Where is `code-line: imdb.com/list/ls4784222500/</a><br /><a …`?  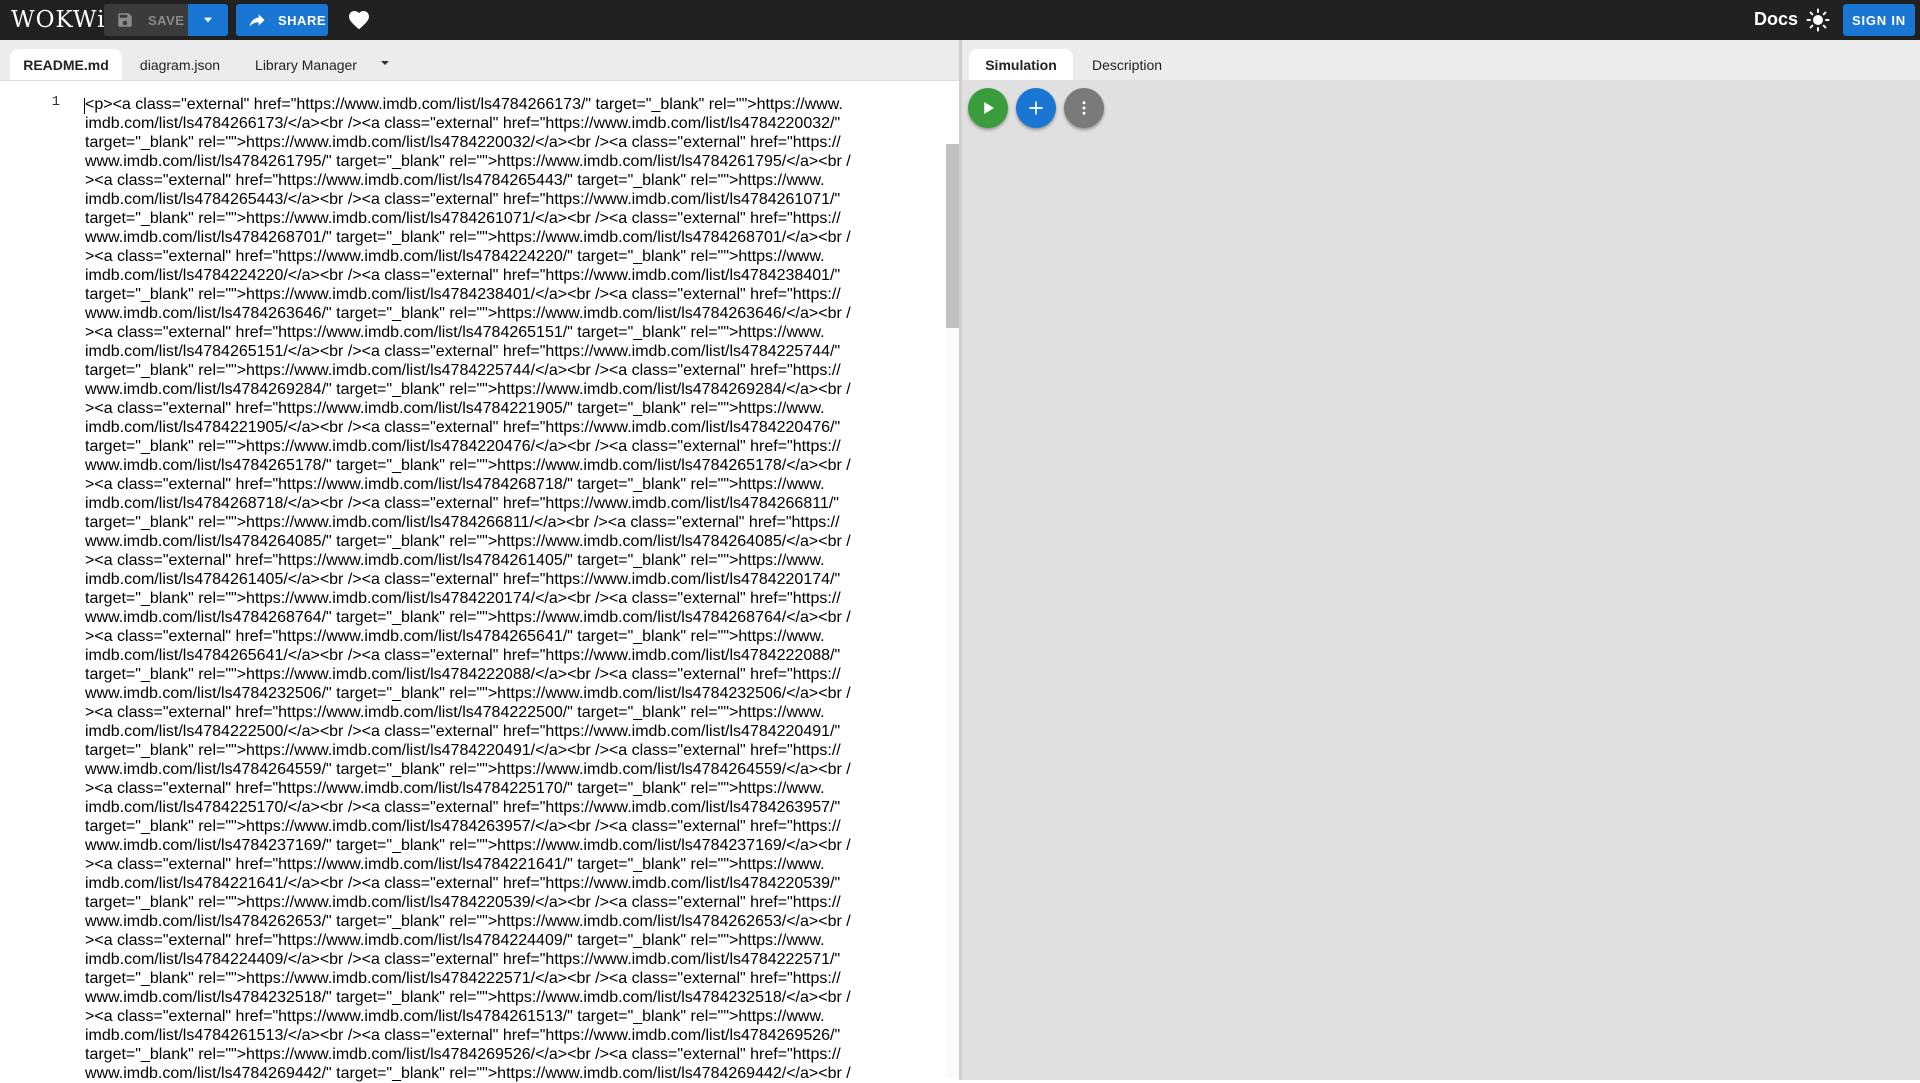
code-line: imdb.com/list/ls4784222500/</a><br /><a … is located at coordinates (463, 731).